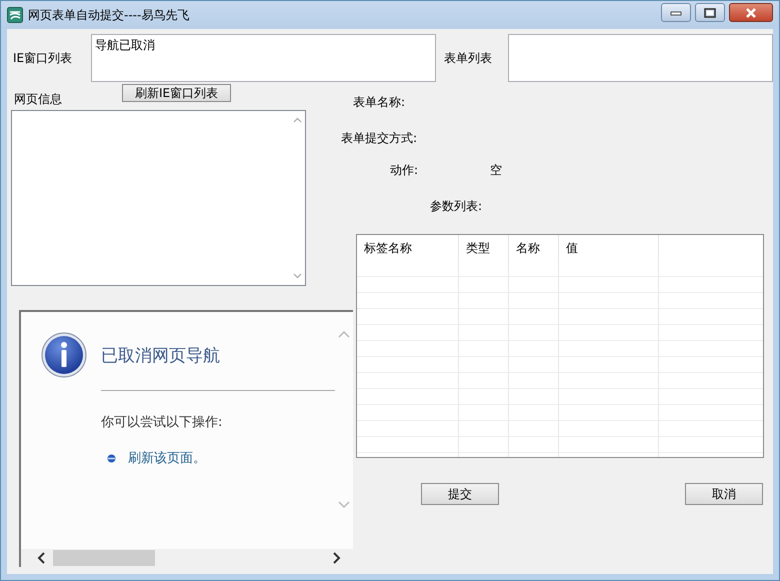  Describe the element at coordinates (379, 138) in the screenshot. I see `field-label: 表单提交方式:` at that location.